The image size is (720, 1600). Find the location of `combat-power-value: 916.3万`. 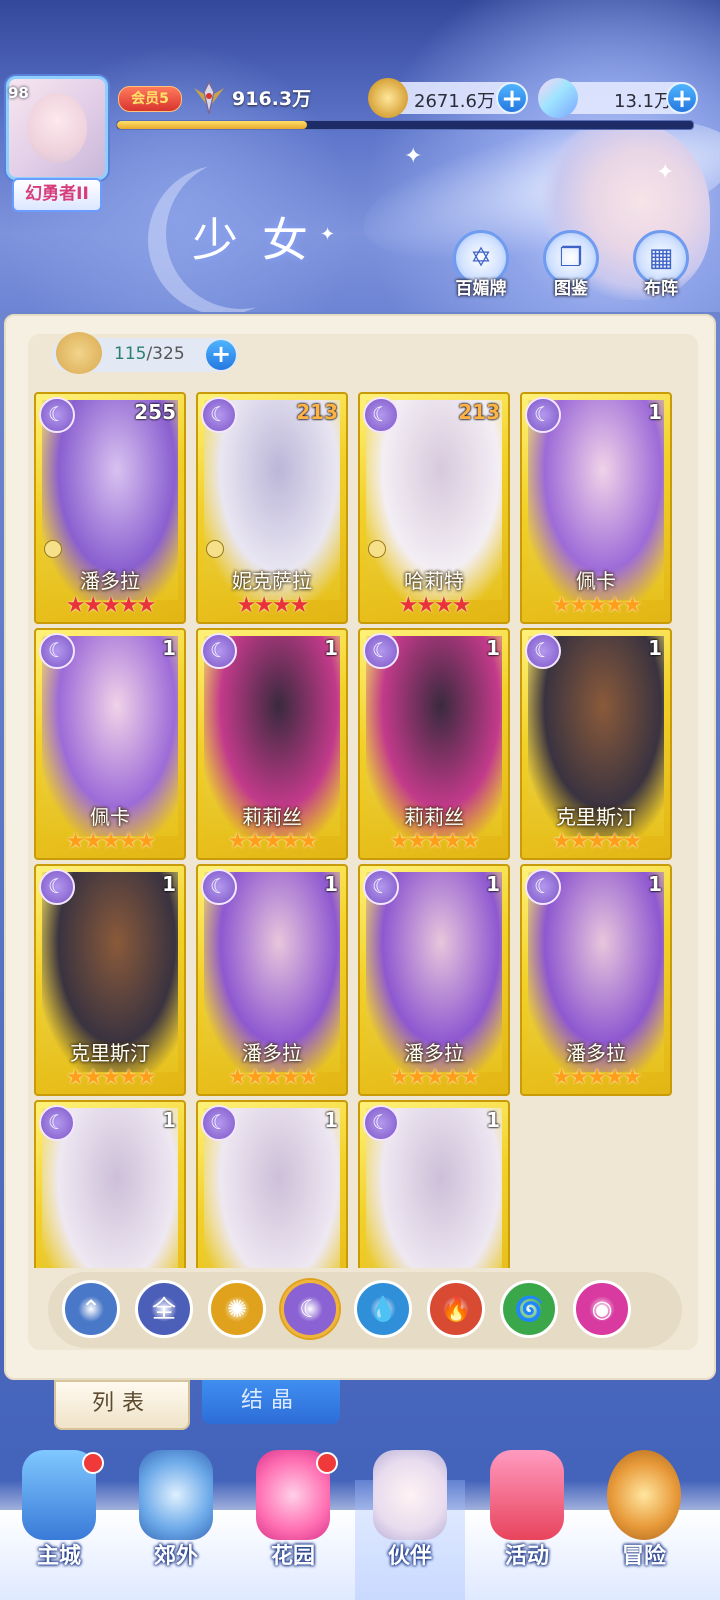

combat-power-value: 916.3万 is located at coordinates (272, 99).